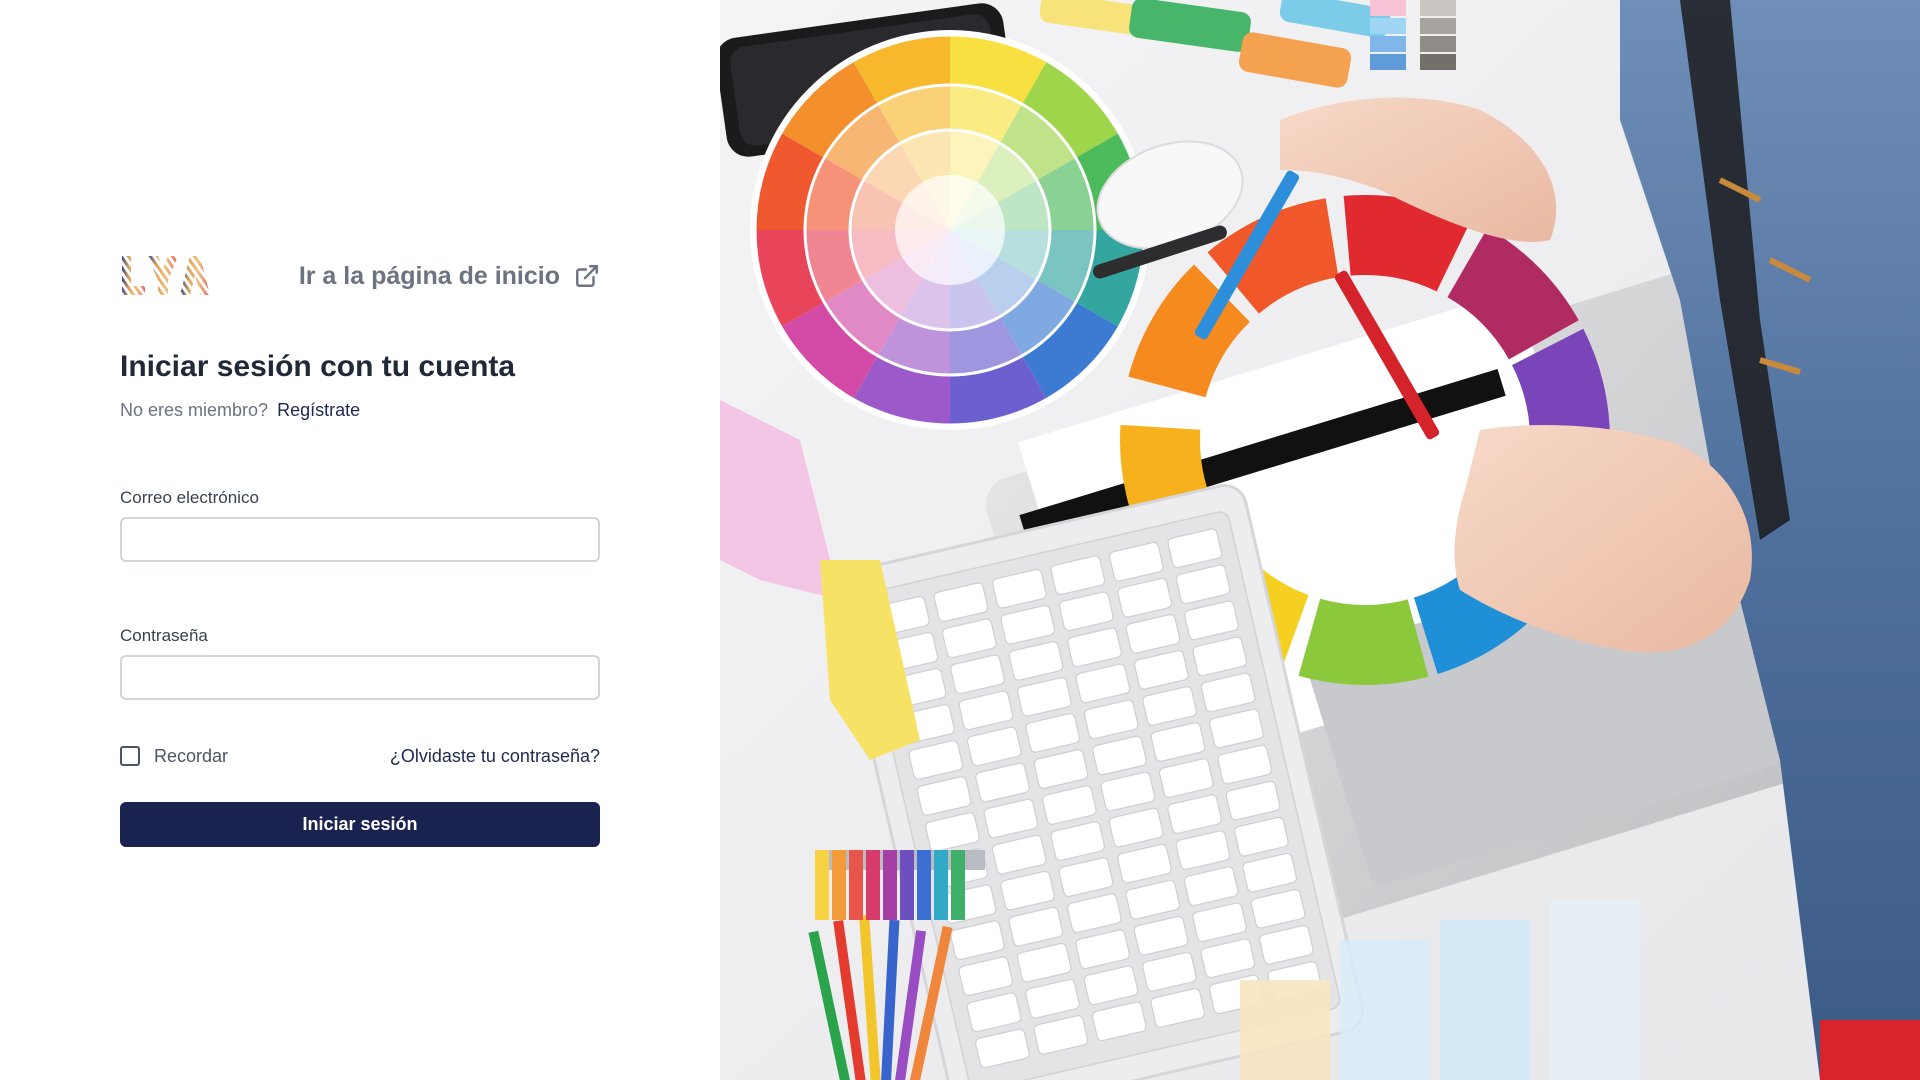  I want to click on email-field-group: Correo electrónico, so click(360, 524).